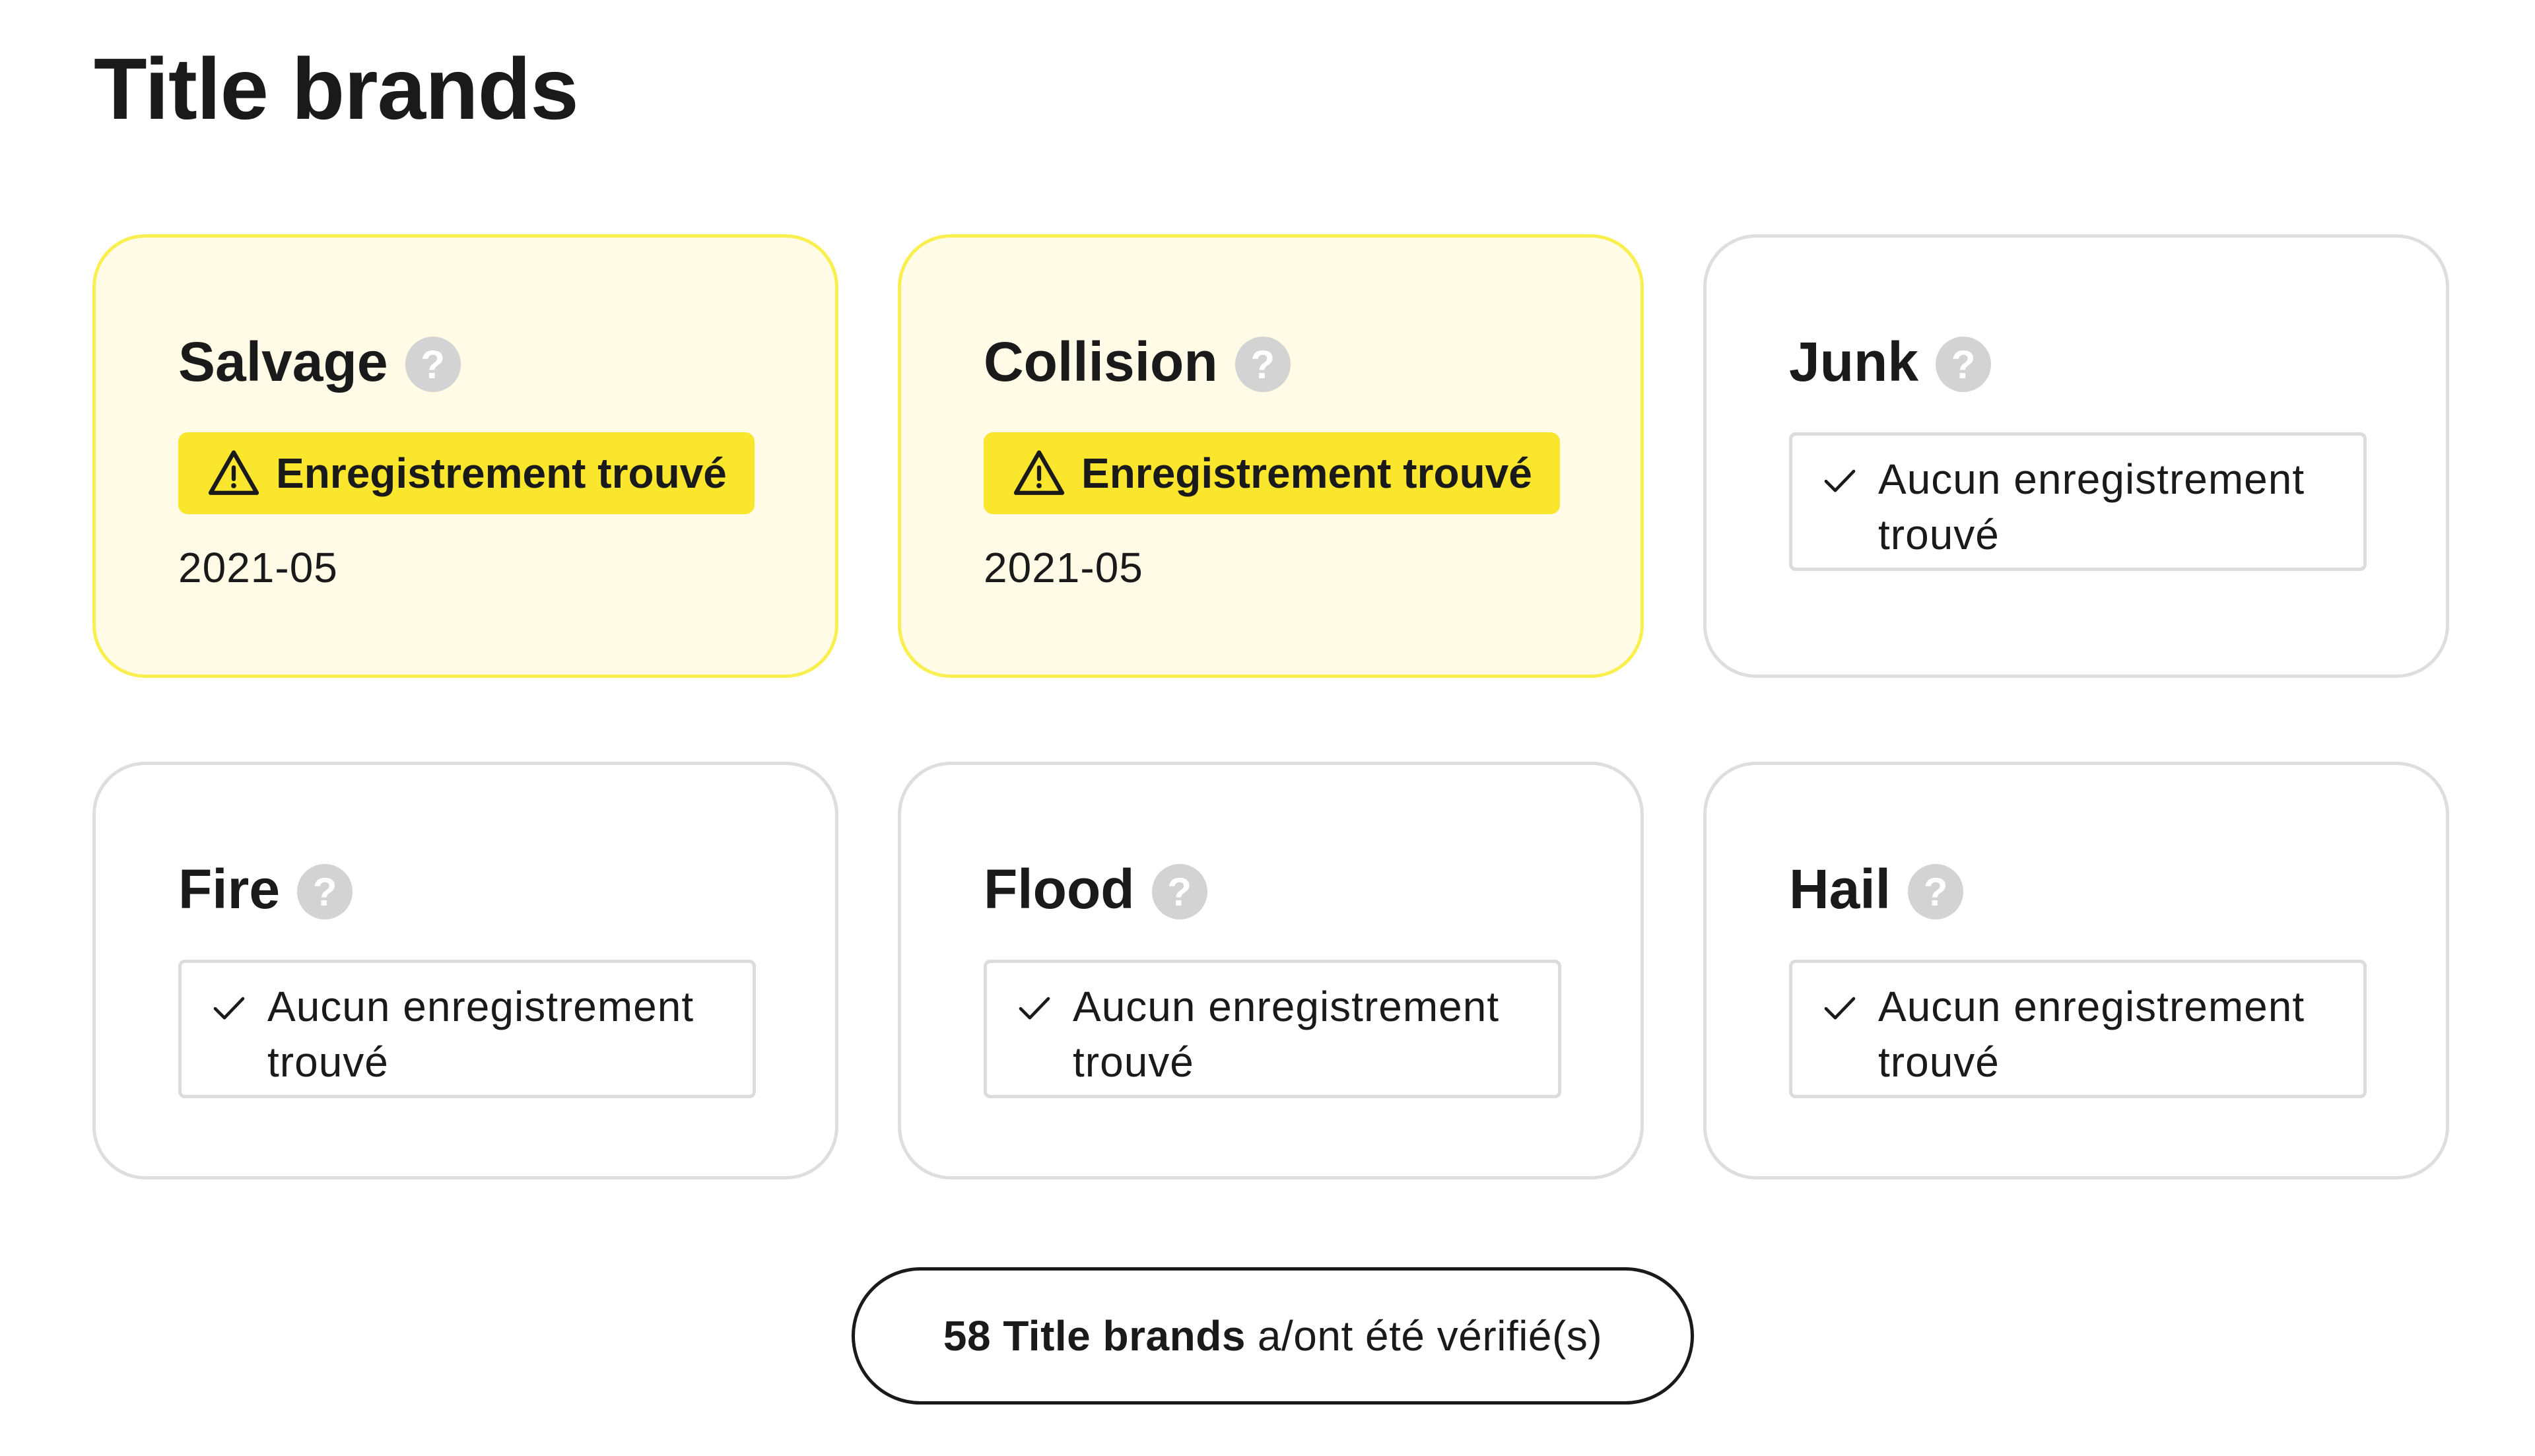 This screenshot has height=1456, width=2535. Describe the element at coordinates (465, 889) in the screenshot. I see `card-header: Fire ?` at that location.